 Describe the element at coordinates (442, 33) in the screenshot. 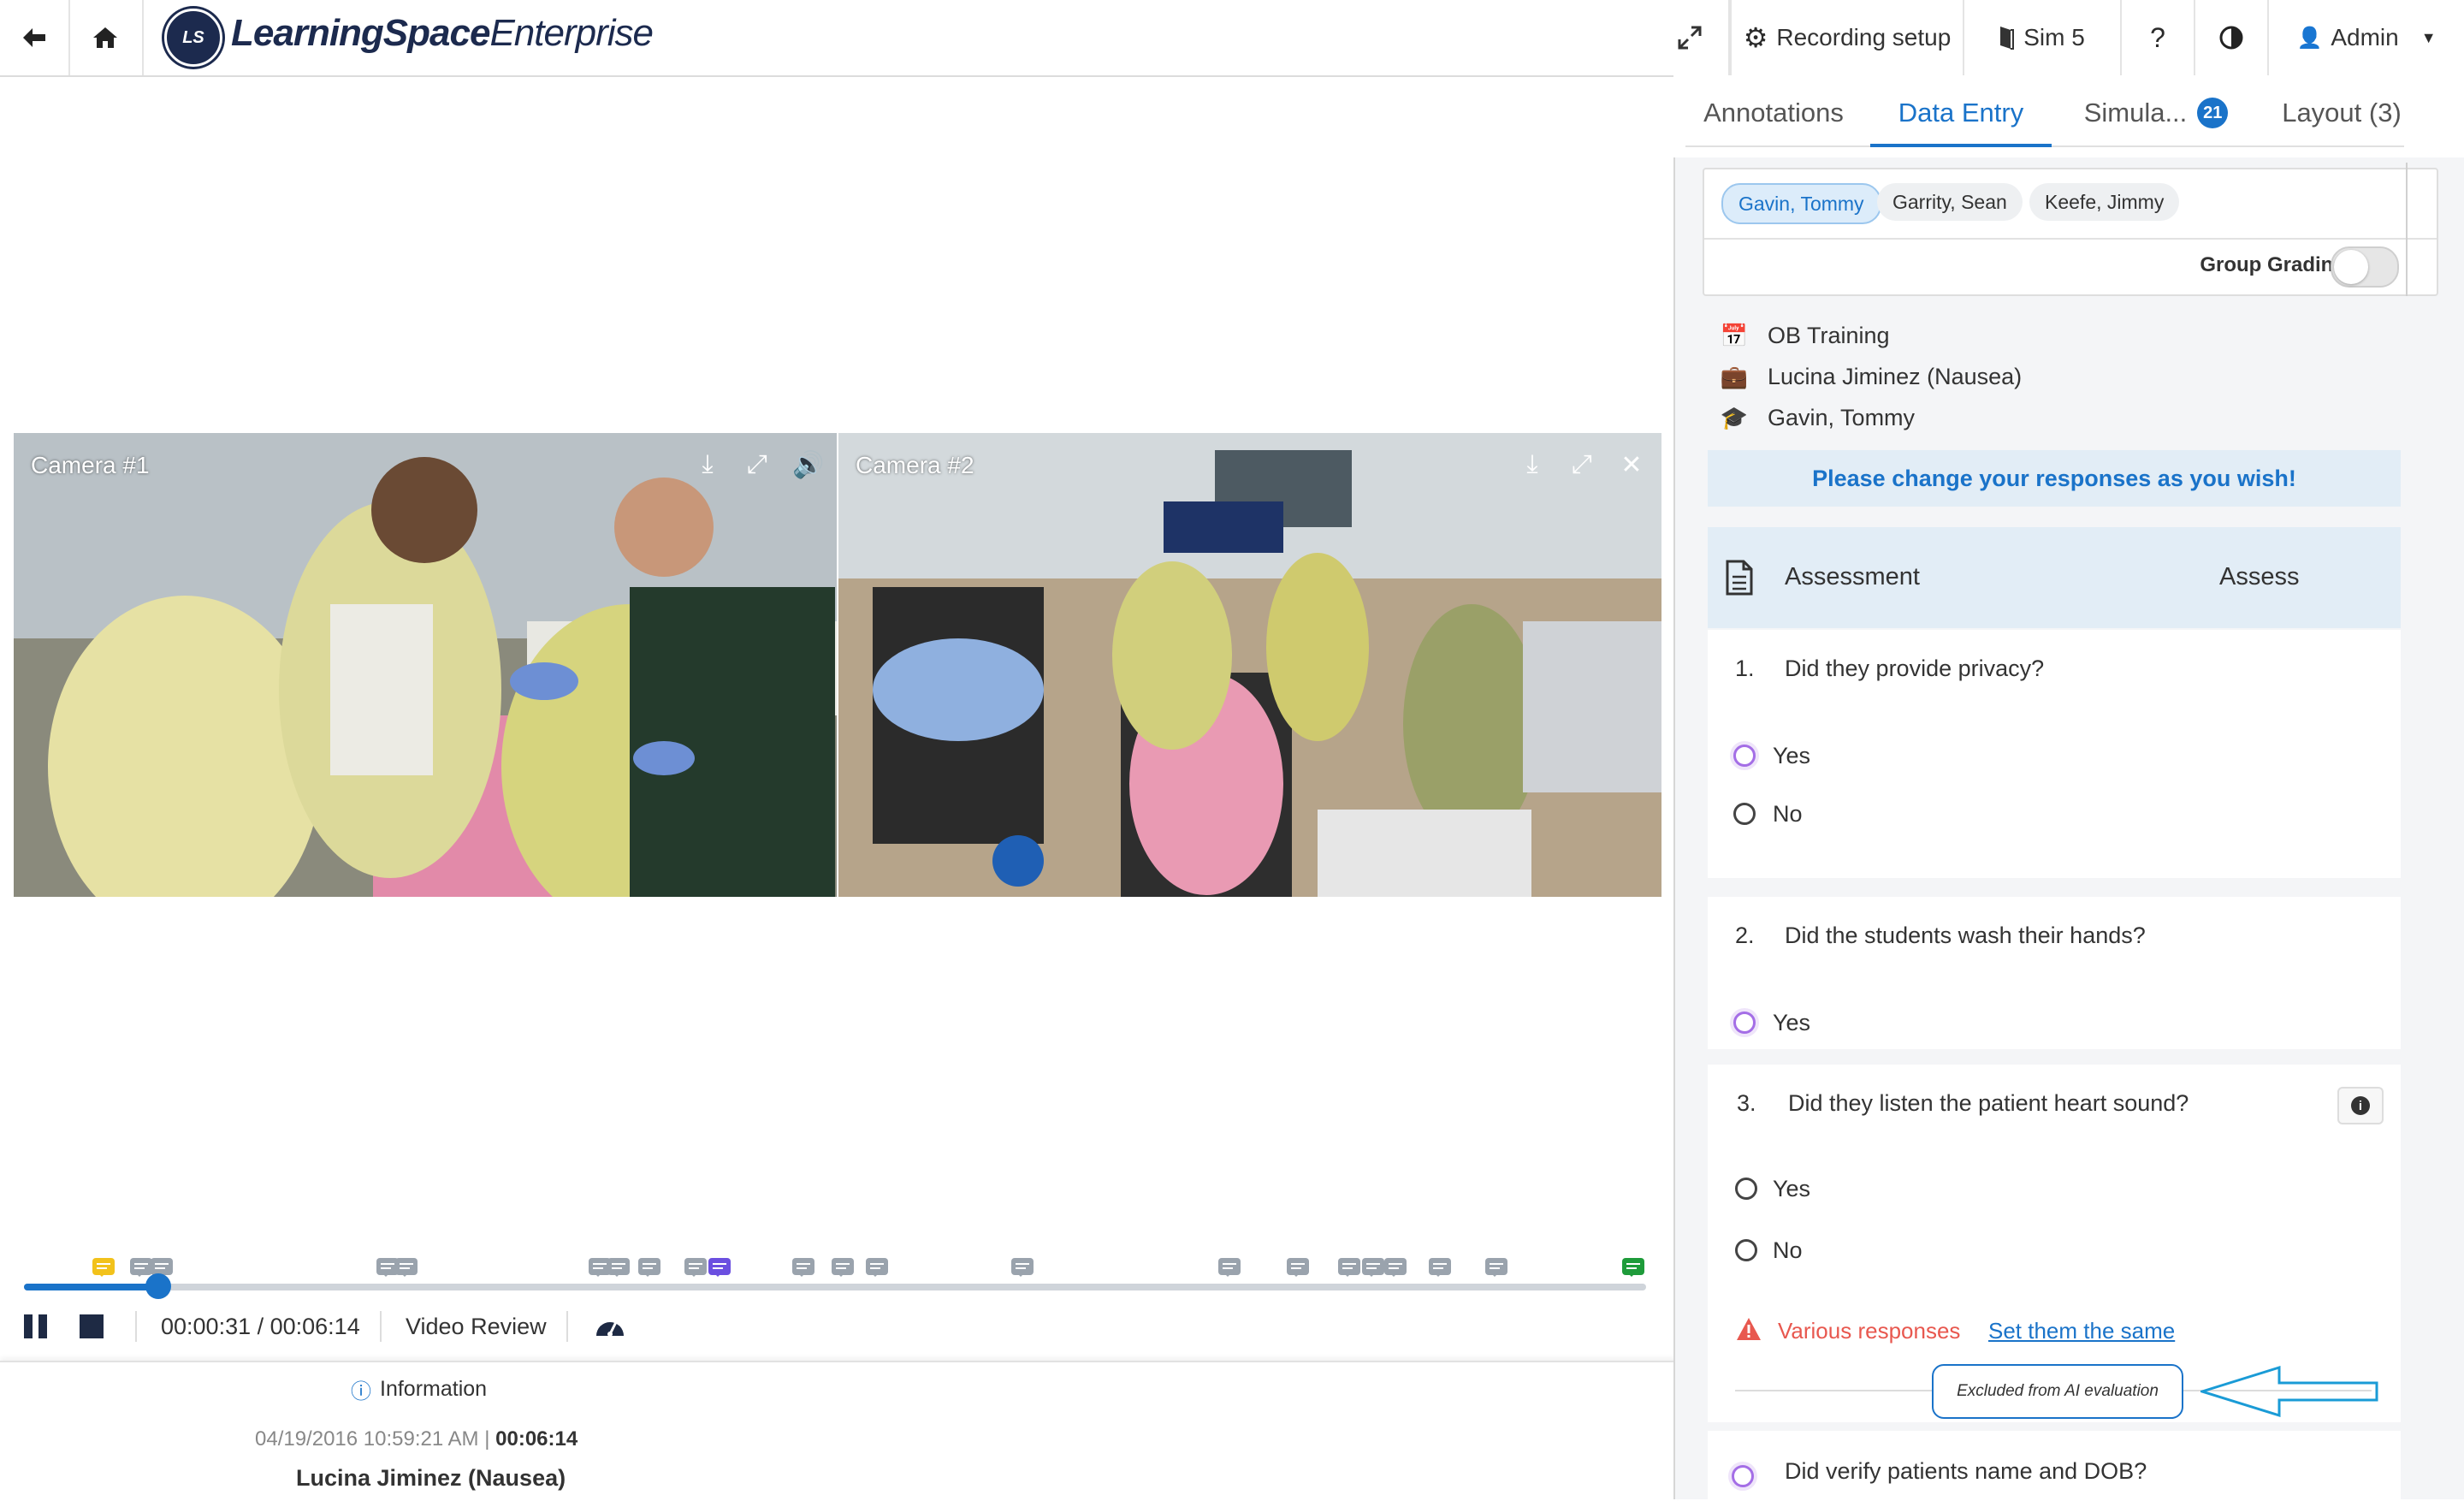

I see `app-logo: LearningSpaceEnterprise` at that location.